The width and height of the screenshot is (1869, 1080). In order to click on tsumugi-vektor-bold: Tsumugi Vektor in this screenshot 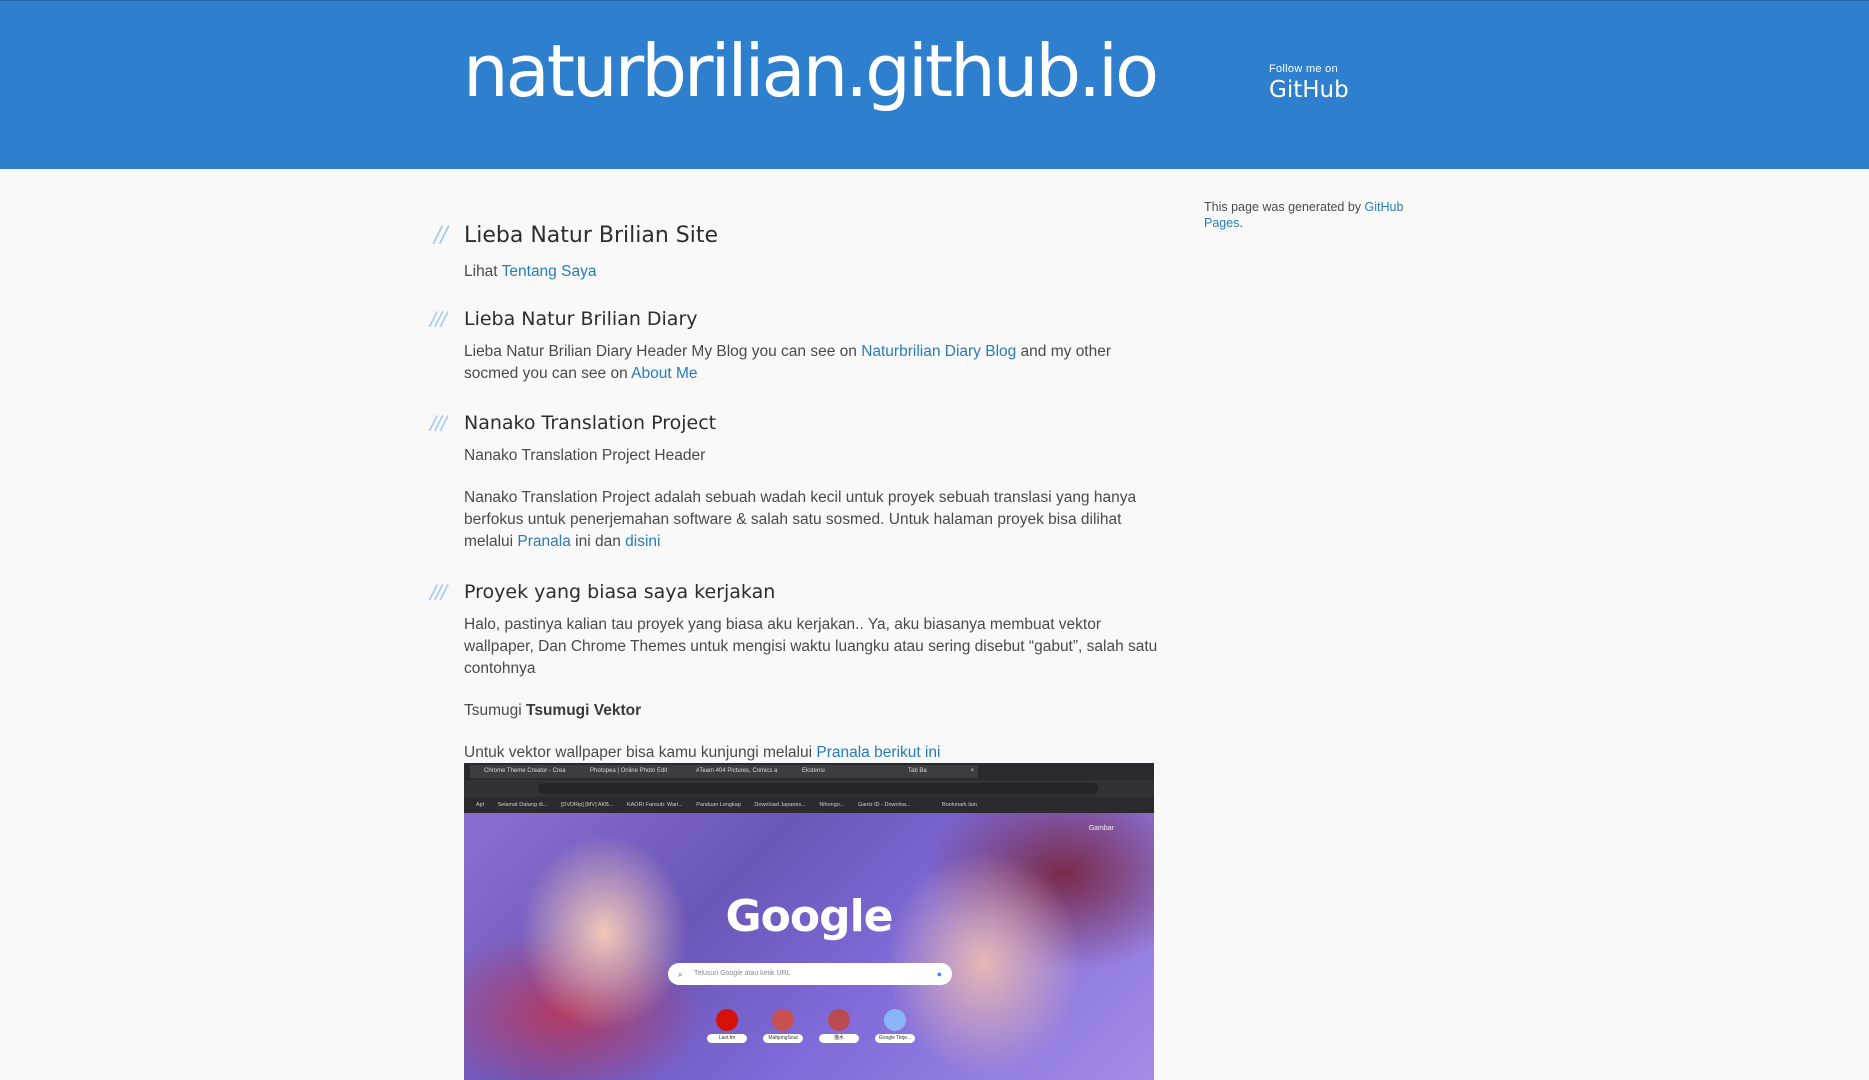, I will do `click(584, 710)`.